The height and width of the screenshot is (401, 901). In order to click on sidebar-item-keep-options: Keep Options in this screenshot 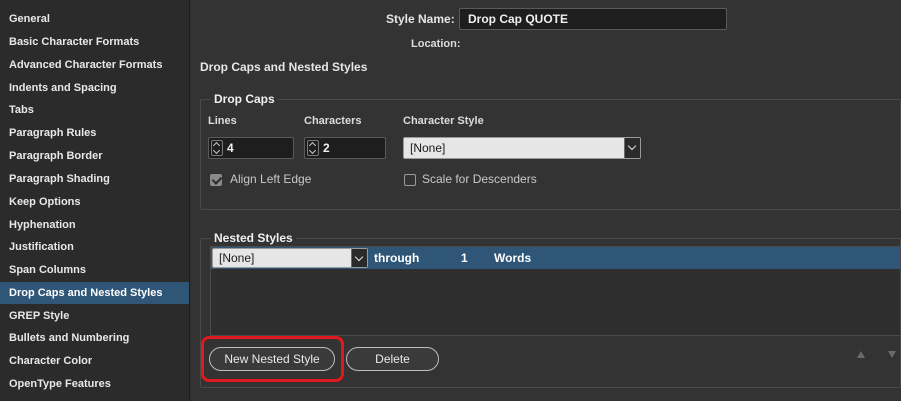, I will do `click(94, 202)`.